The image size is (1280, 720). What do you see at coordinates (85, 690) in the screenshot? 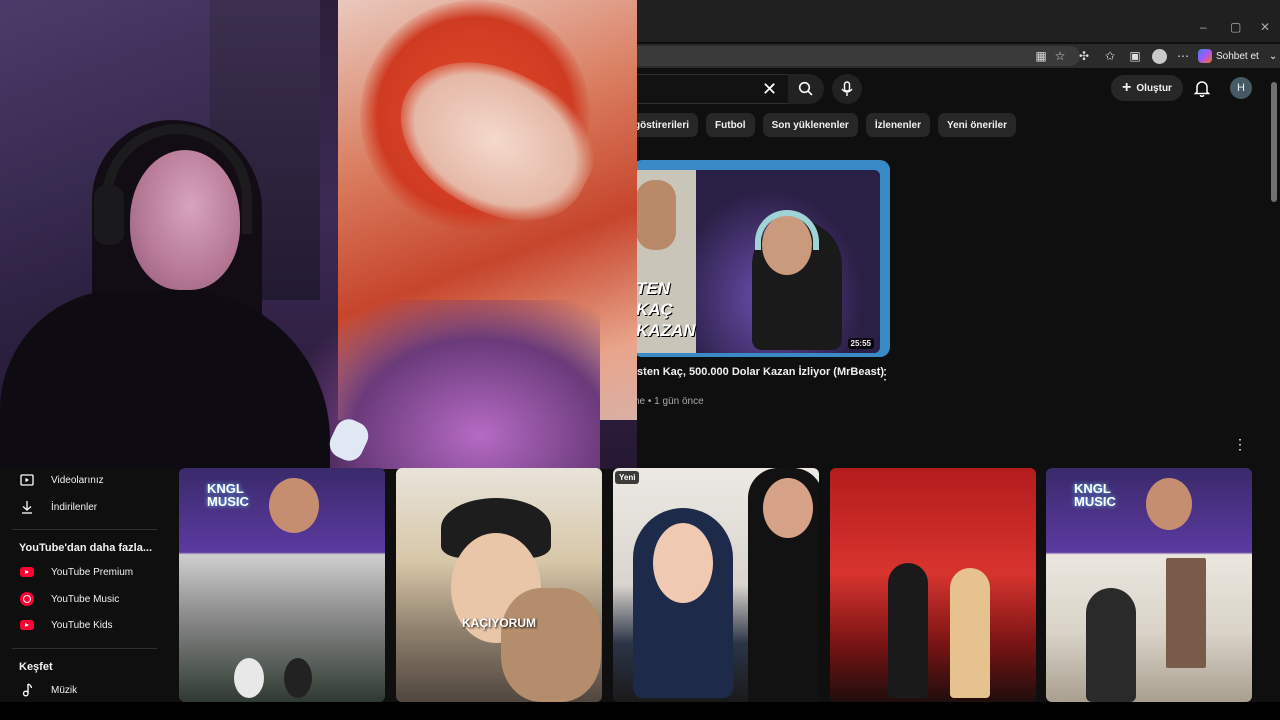
I see `sidebar-item-music-explore: Müzik` at bounding box center [85, 690].